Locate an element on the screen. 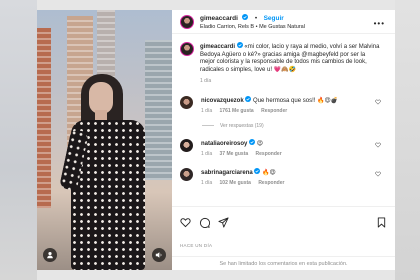 This screenshot has width=420, height=280. comment-icon is located at coordinates (204, 222).